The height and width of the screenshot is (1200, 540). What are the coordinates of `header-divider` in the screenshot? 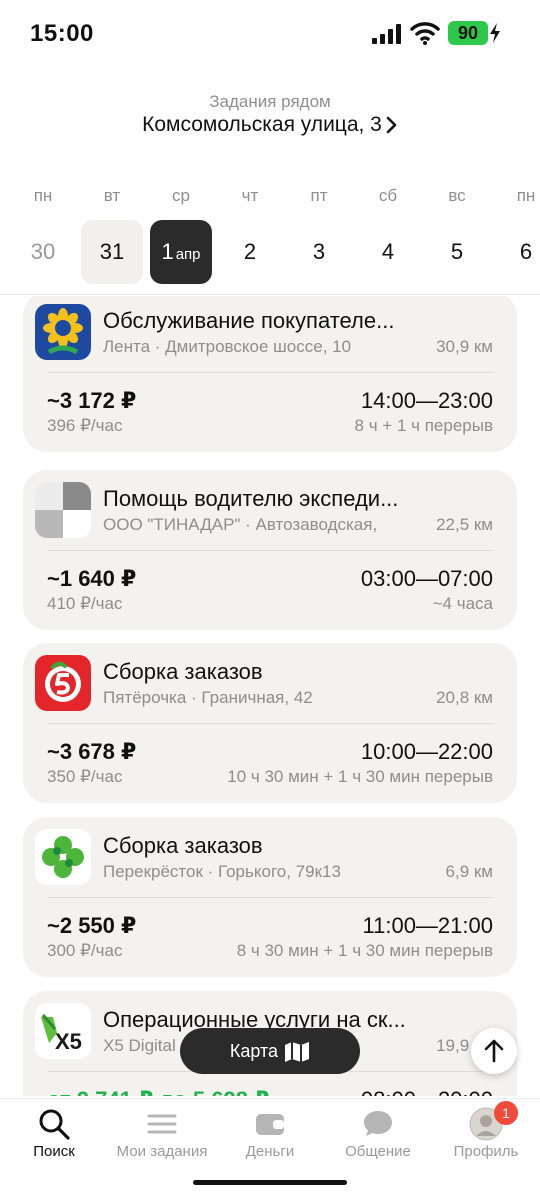 It's located at (270, 294).